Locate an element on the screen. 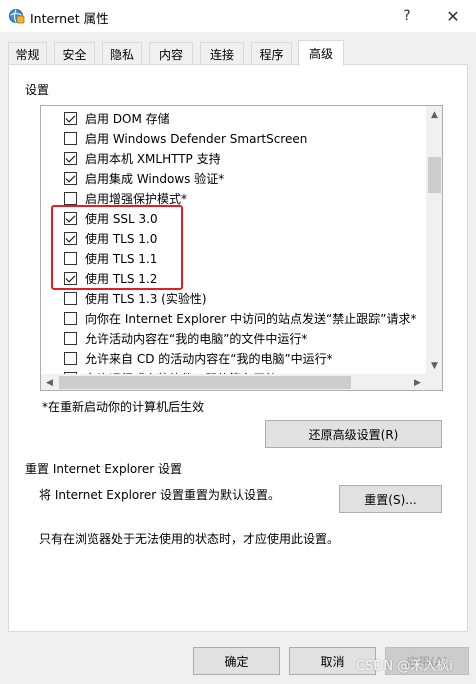  tab-connections: 连接 is located at coordinates (222, 53).